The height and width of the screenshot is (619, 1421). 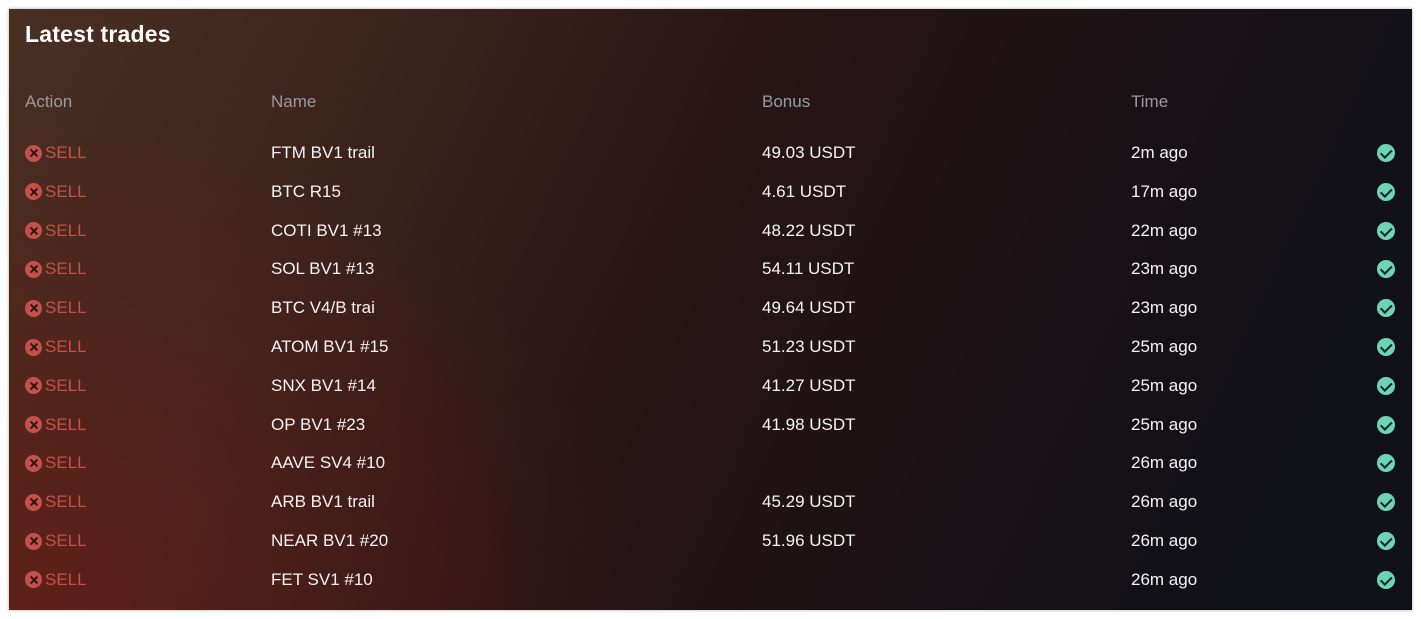 What do you see at coordinates (1159, 152) in the screenshot?
I see `trade-time: 2m ago` at bounding box center [1159, 152].